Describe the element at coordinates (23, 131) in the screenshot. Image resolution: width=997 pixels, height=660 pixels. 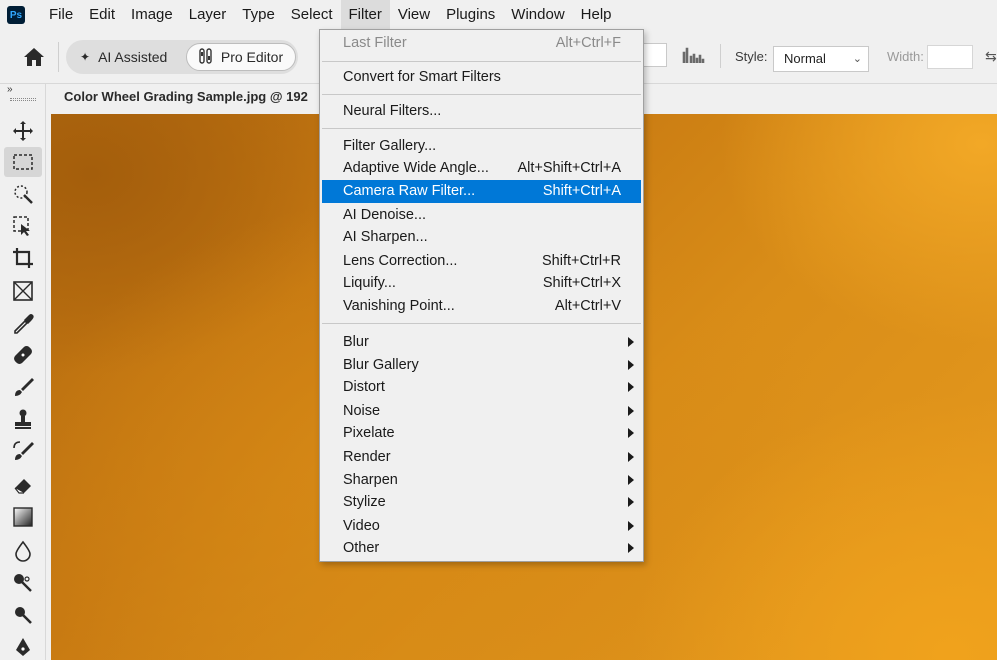
I see `move-tool-icon` at that location.